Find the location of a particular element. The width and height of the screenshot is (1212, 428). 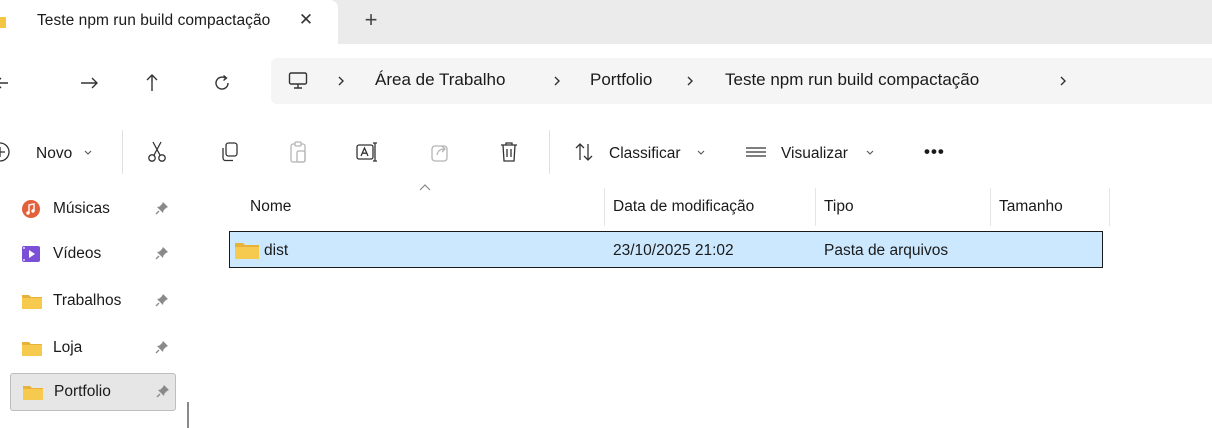

breadcrumb-desktop: Área de Trabalho is located at coordinates (440, 80).